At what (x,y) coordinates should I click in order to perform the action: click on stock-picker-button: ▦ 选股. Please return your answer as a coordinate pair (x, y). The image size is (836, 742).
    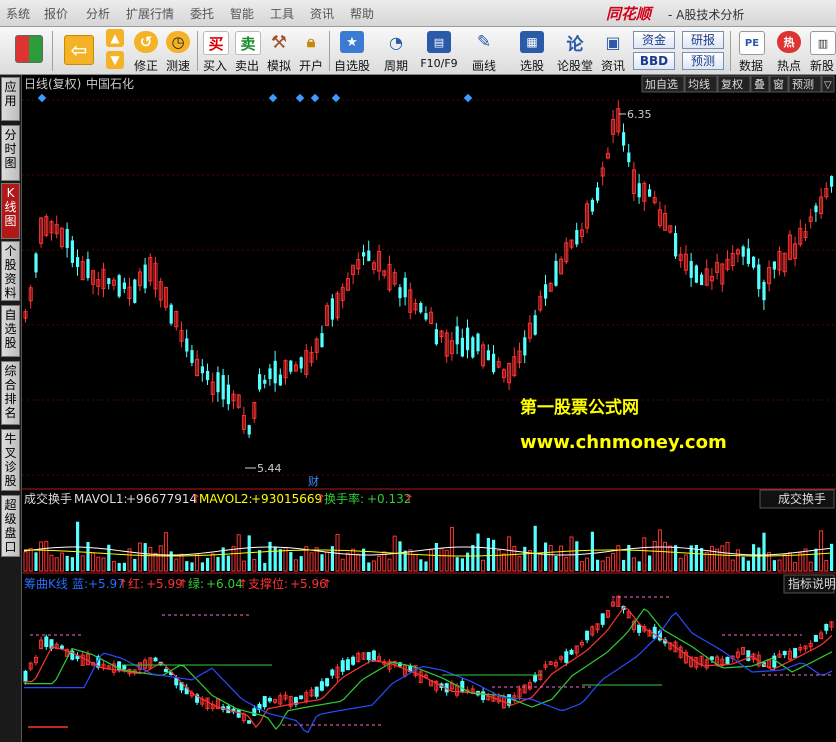
    Looking at the image, I should click on (532, 50).